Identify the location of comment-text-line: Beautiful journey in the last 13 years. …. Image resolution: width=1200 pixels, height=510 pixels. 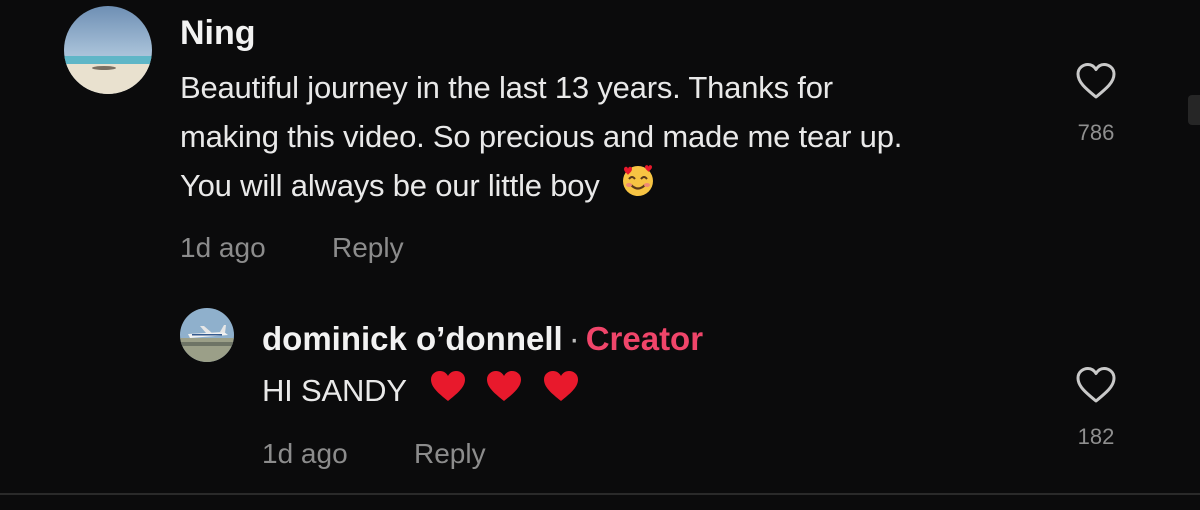
(506, 87).